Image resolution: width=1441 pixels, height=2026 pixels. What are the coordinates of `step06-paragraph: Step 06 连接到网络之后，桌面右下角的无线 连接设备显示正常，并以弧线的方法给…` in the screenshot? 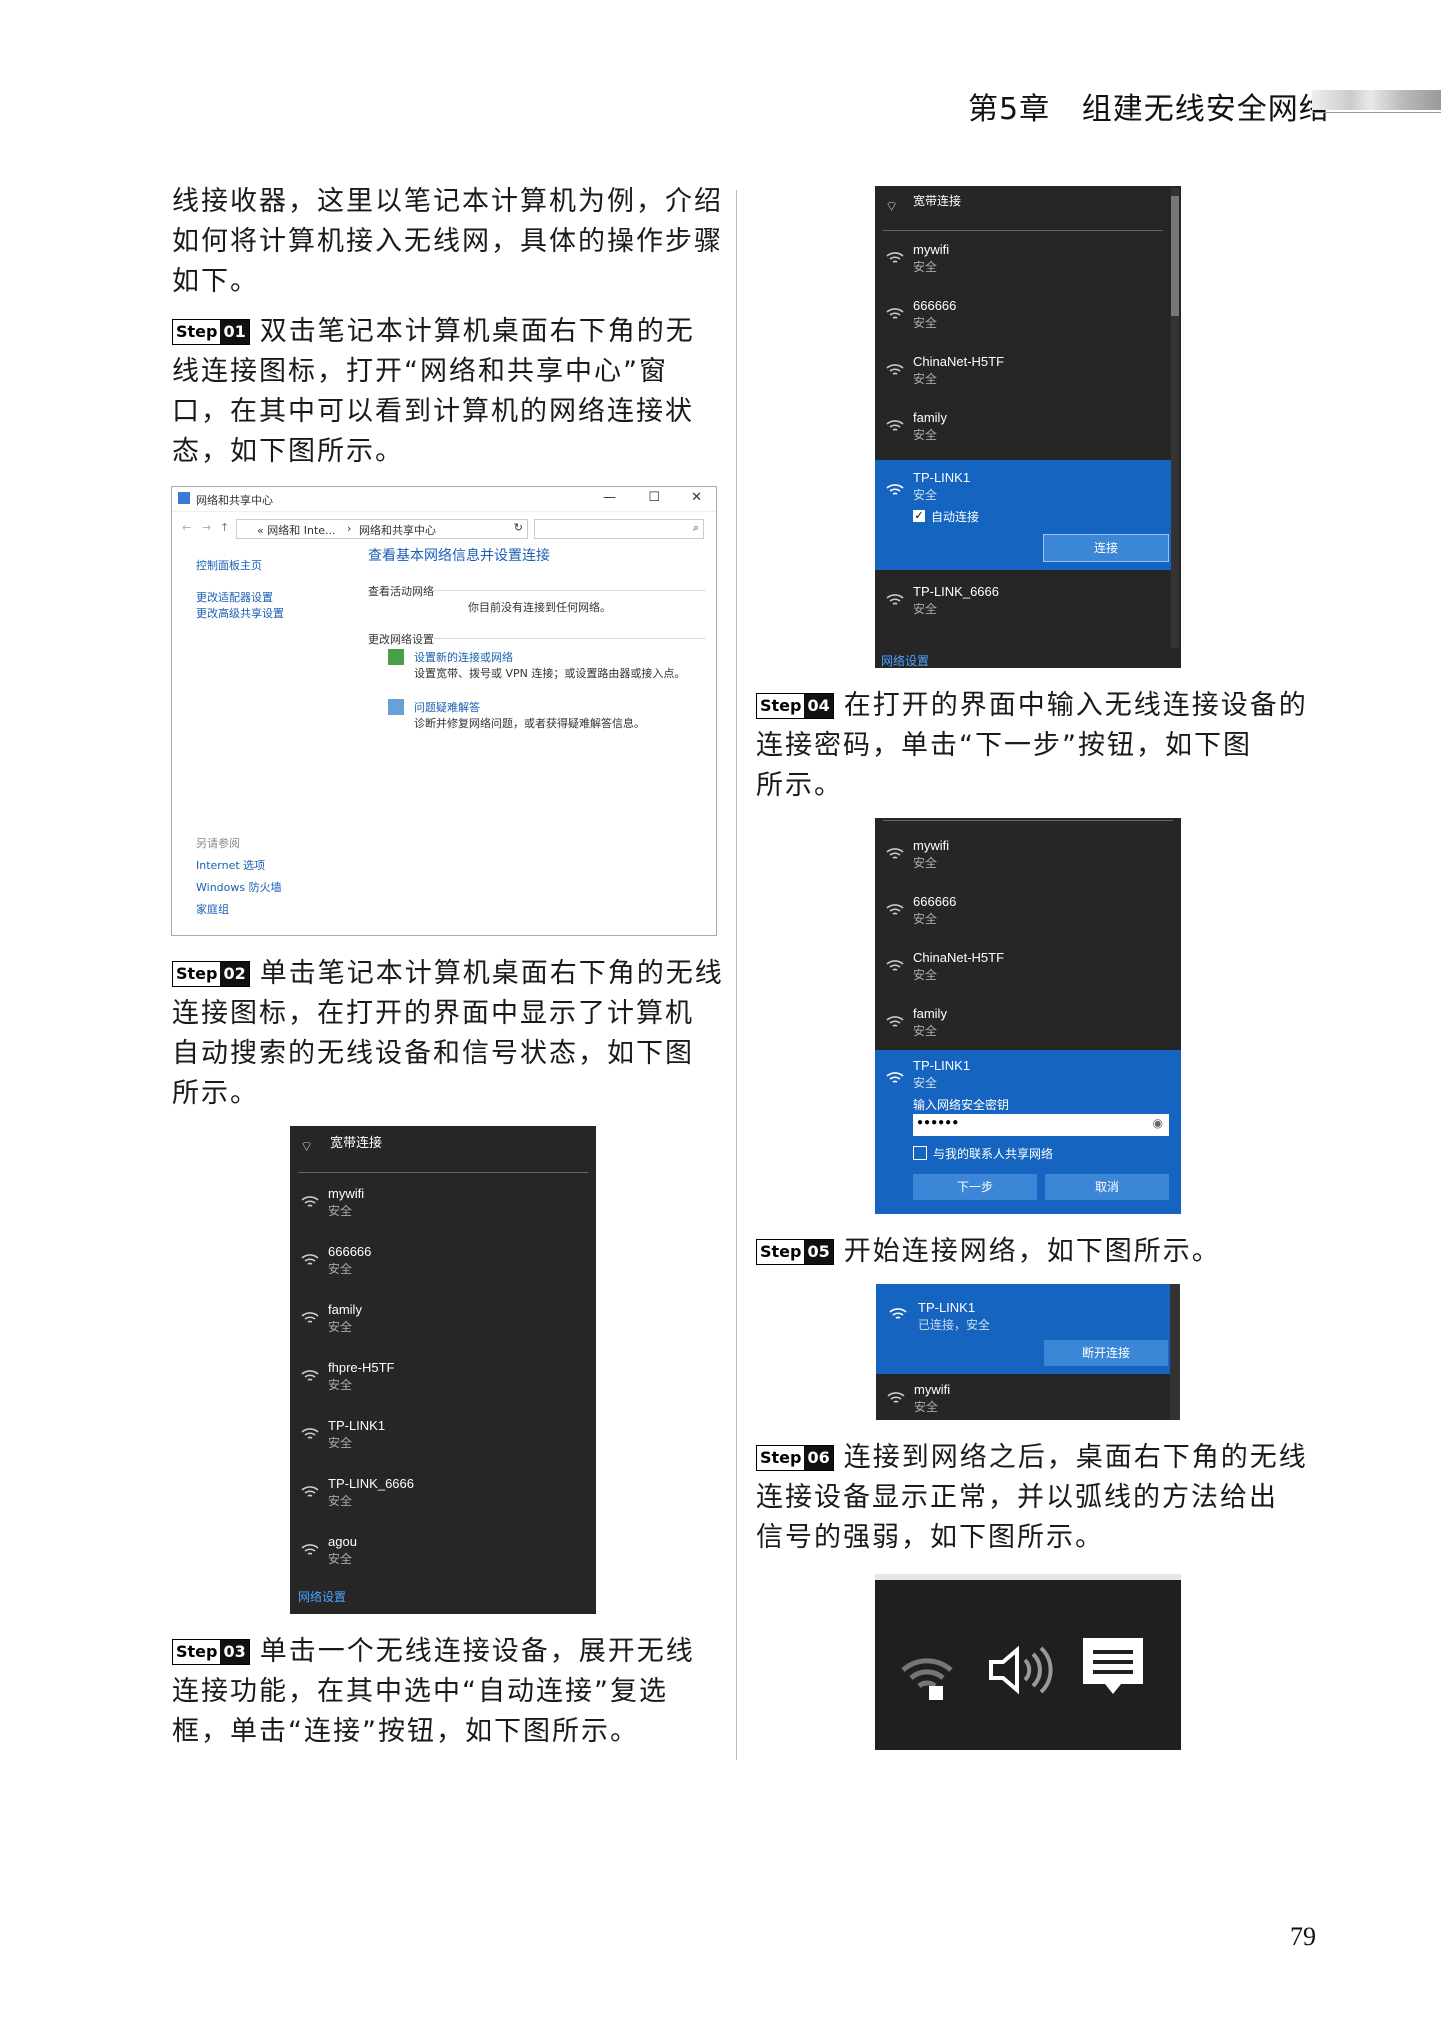 It's located at (1032, 1497).